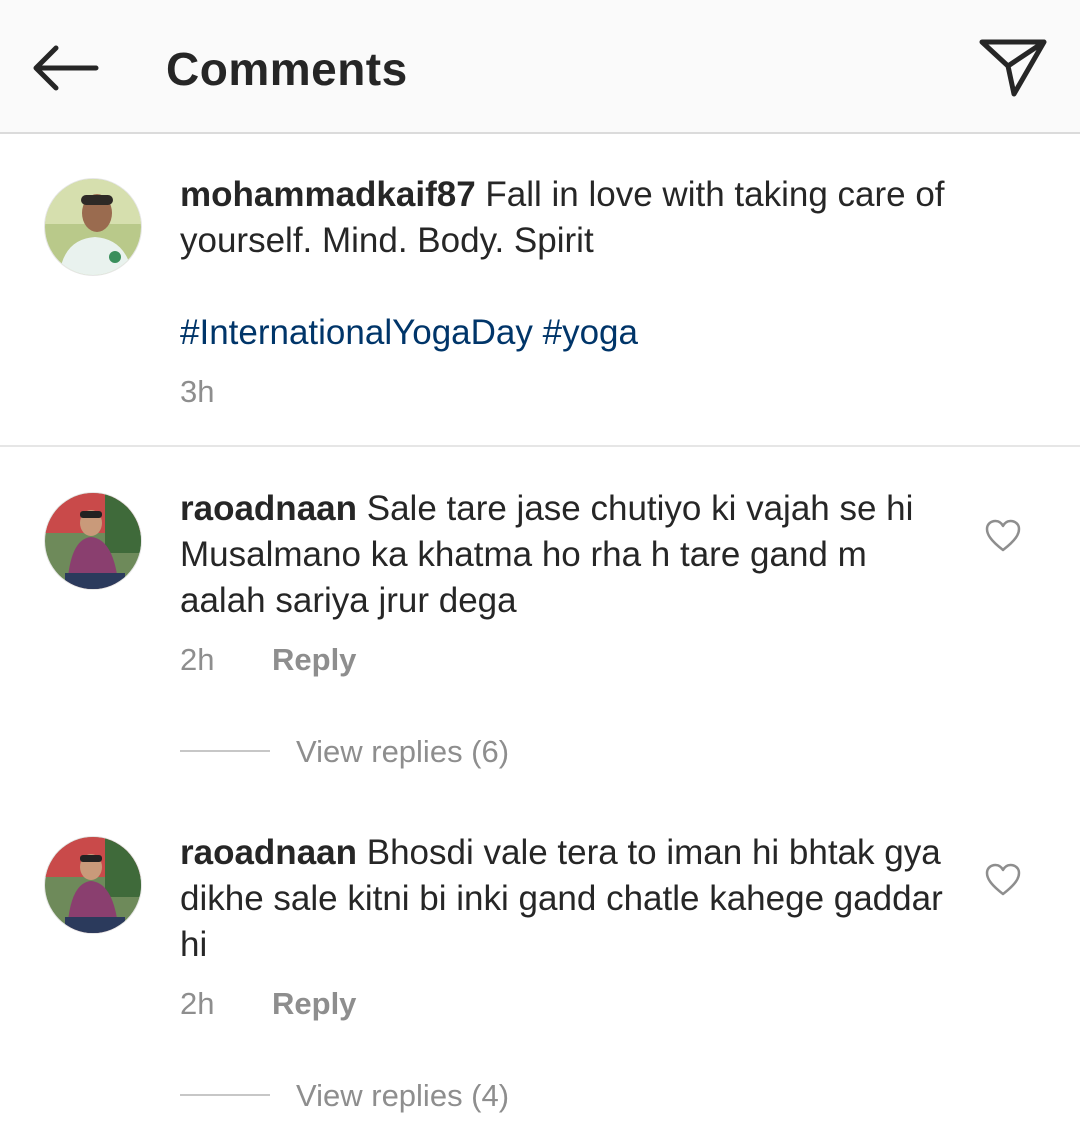 Image resolution: width=1080 pixels, height=1136 pixels. What do you see at coordinates (540, 67) in the screenshot?
I see `top-bar: Comments` at bounding box center [540, 67].